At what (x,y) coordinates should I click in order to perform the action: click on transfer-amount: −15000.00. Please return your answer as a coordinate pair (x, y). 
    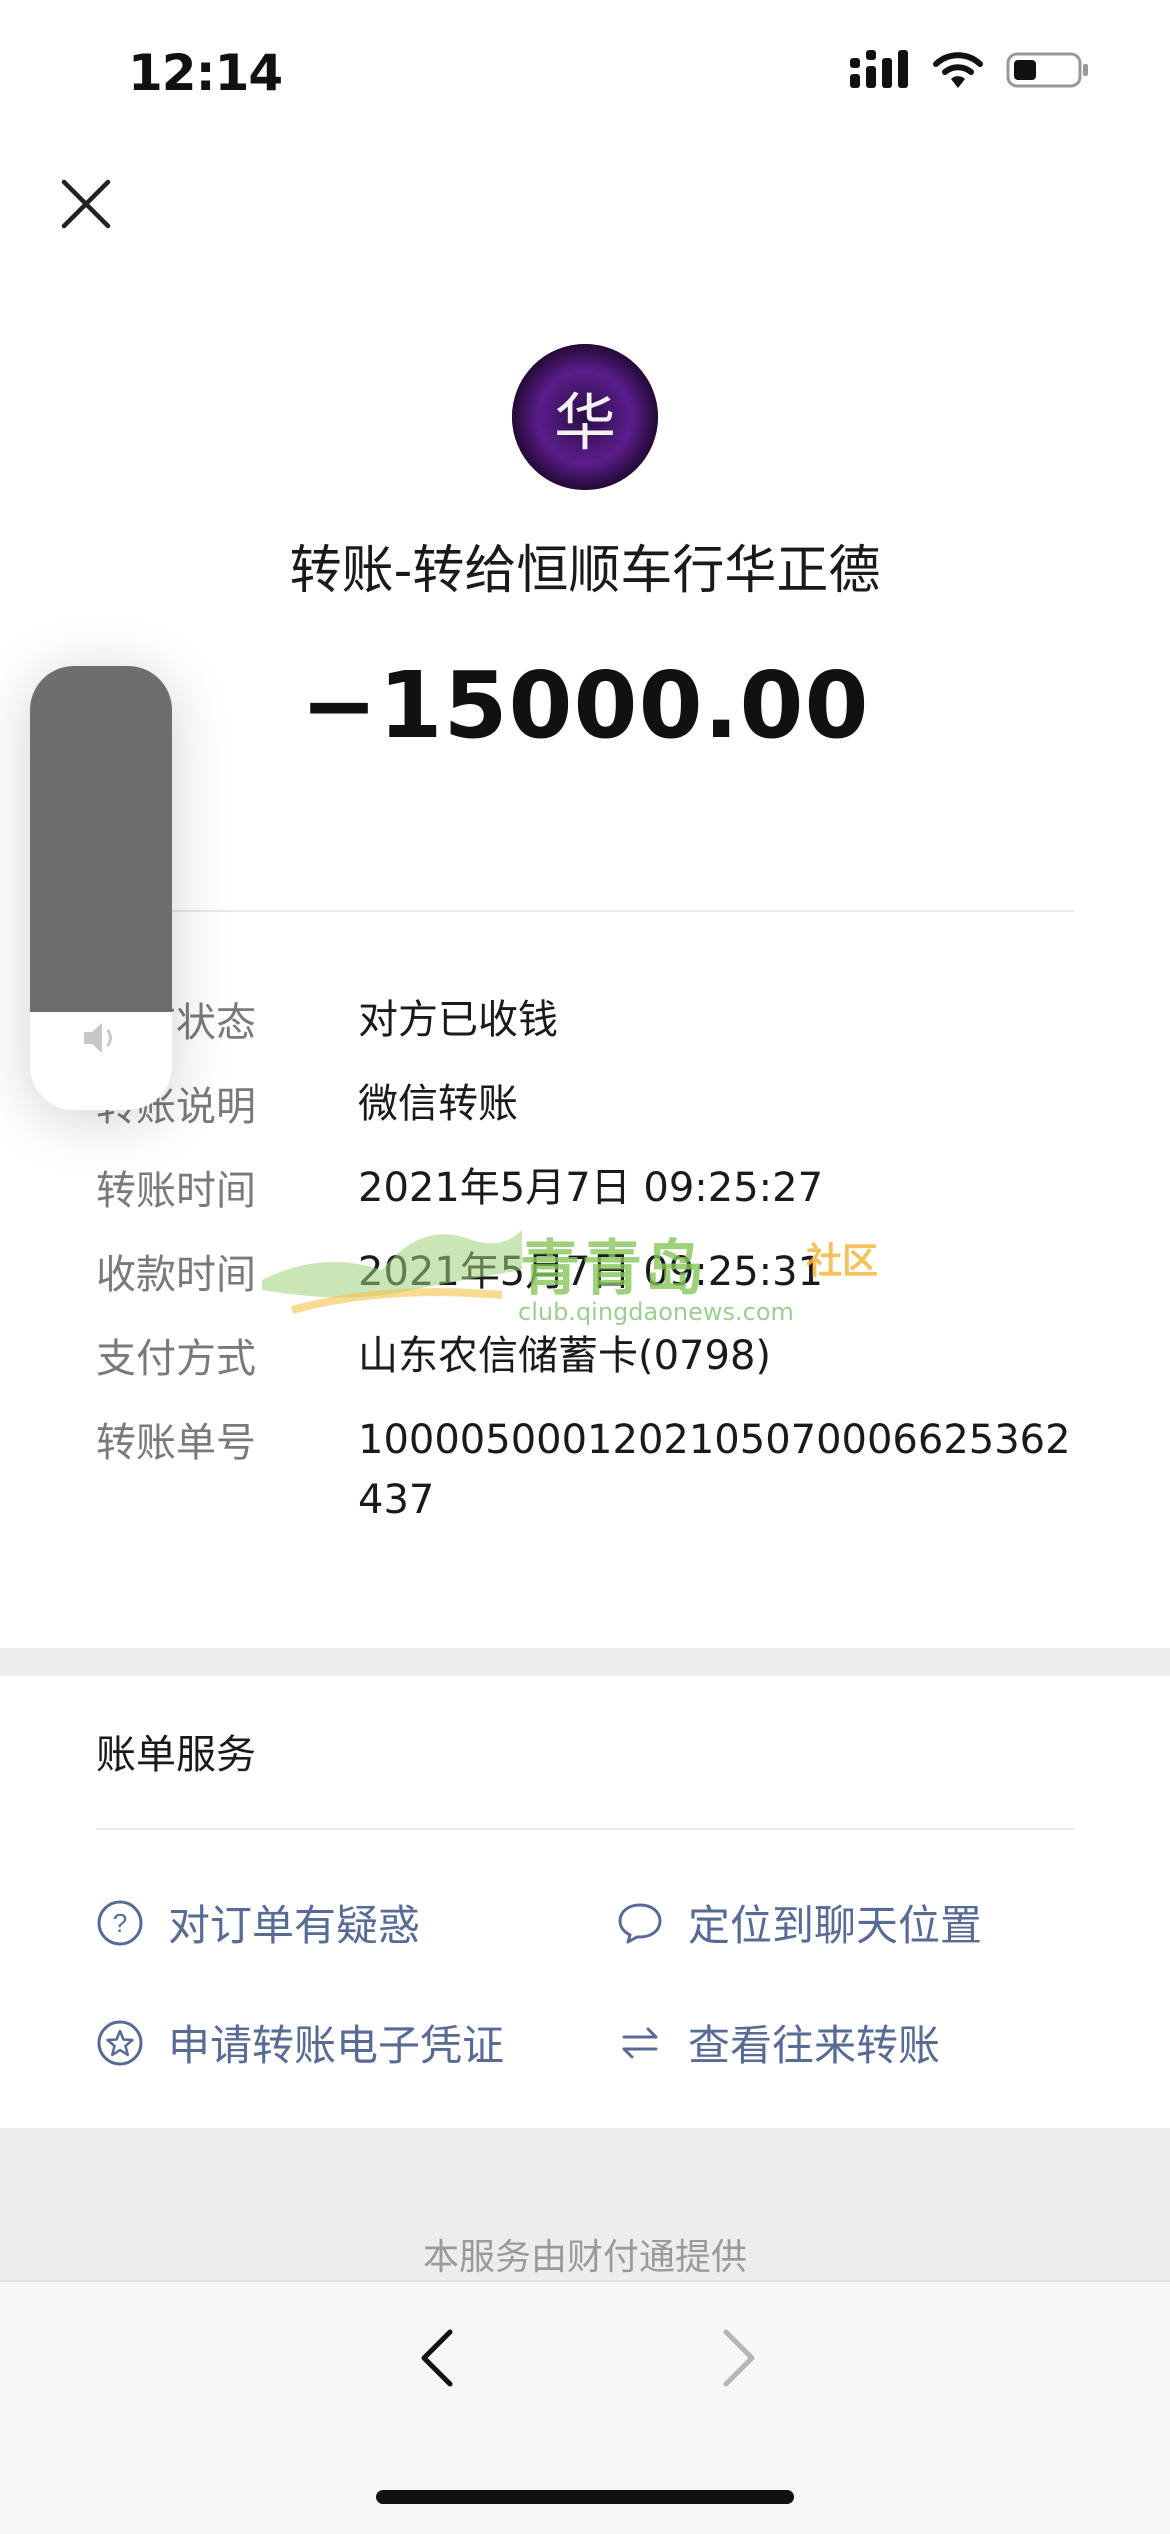
    Looking at the image, I should click on (585, 705).